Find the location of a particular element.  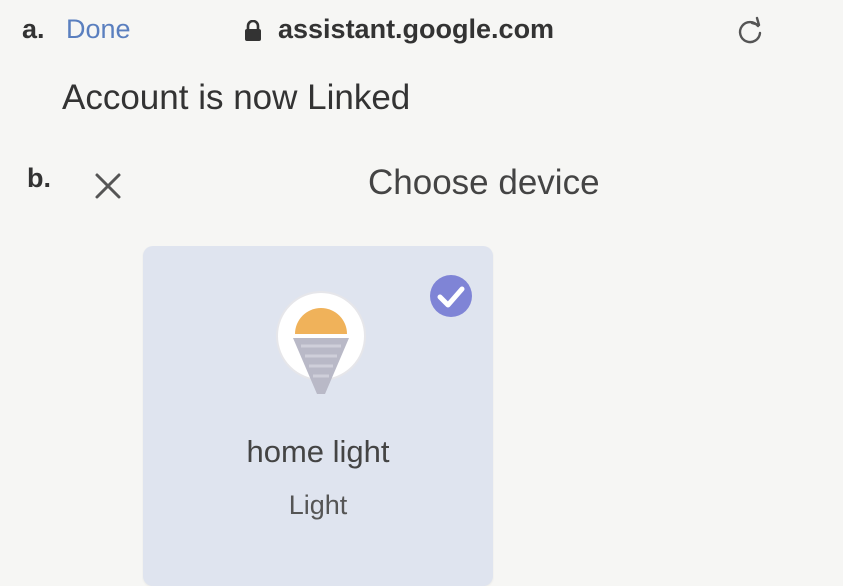

device-name: home light is located at coordinates (318, 451).